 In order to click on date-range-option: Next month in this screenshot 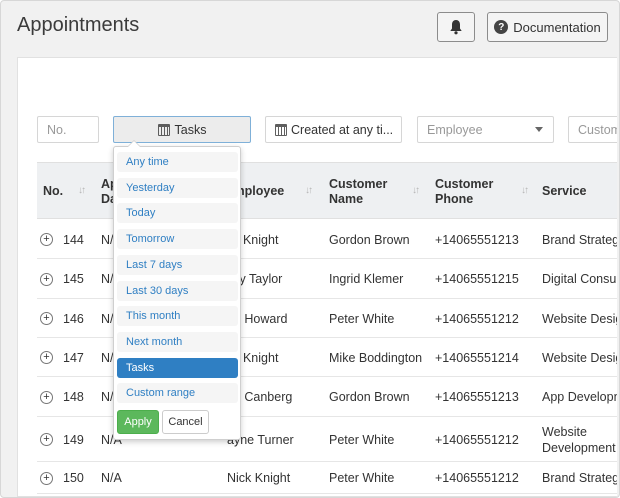, I will do `click(177, 341)`.